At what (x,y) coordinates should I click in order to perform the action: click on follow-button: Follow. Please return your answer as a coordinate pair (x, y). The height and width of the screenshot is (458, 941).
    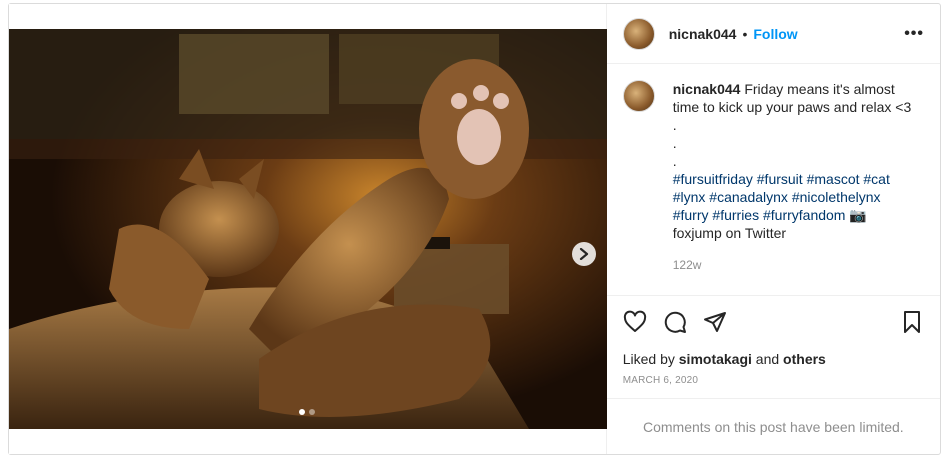
    Looking at the image, I should click on (775, 34).